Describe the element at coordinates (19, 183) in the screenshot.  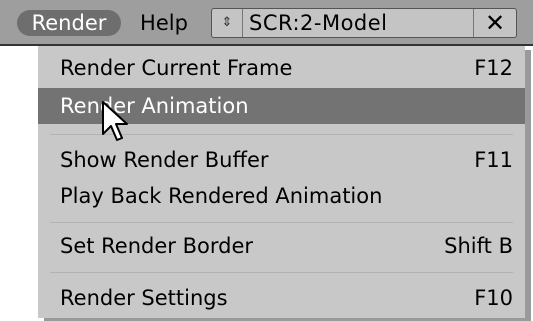
I see `background-area` at that location.